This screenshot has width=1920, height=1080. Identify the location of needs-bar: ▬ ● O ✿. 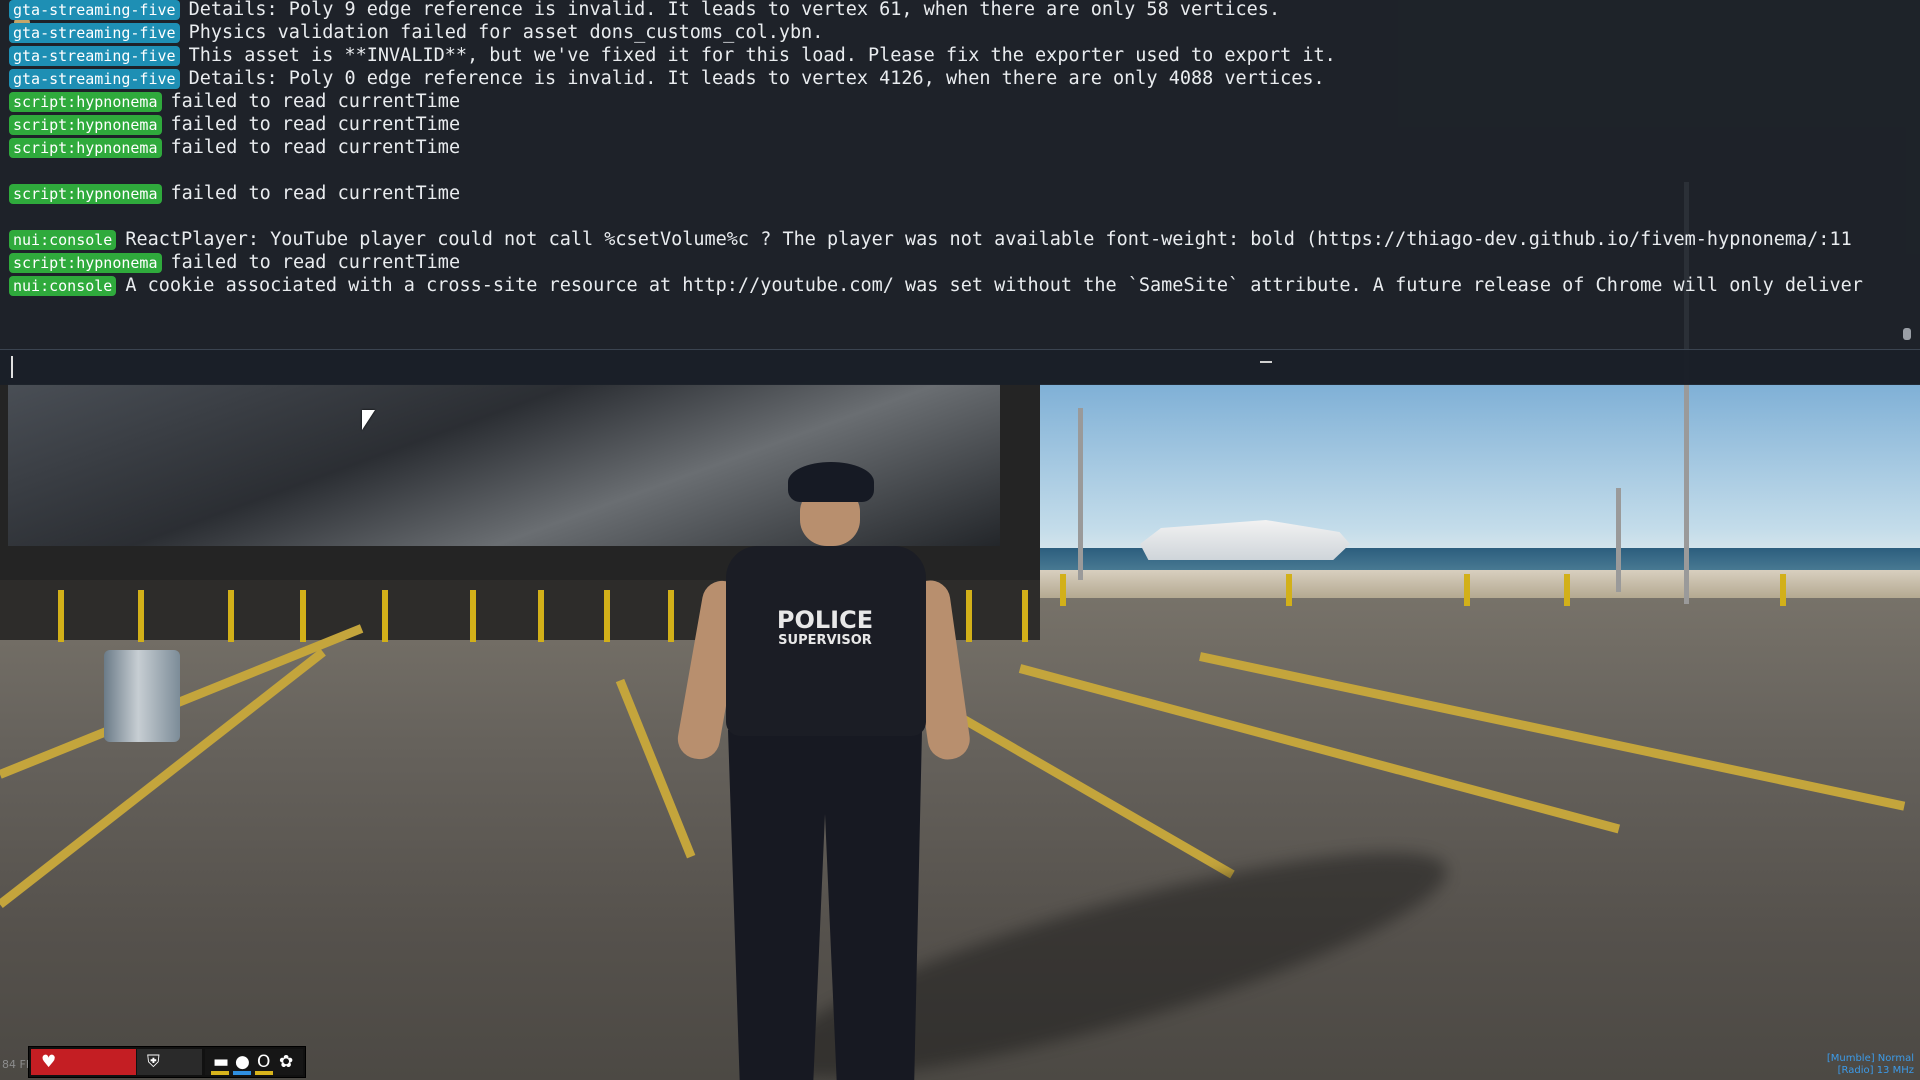
(254, 1062).